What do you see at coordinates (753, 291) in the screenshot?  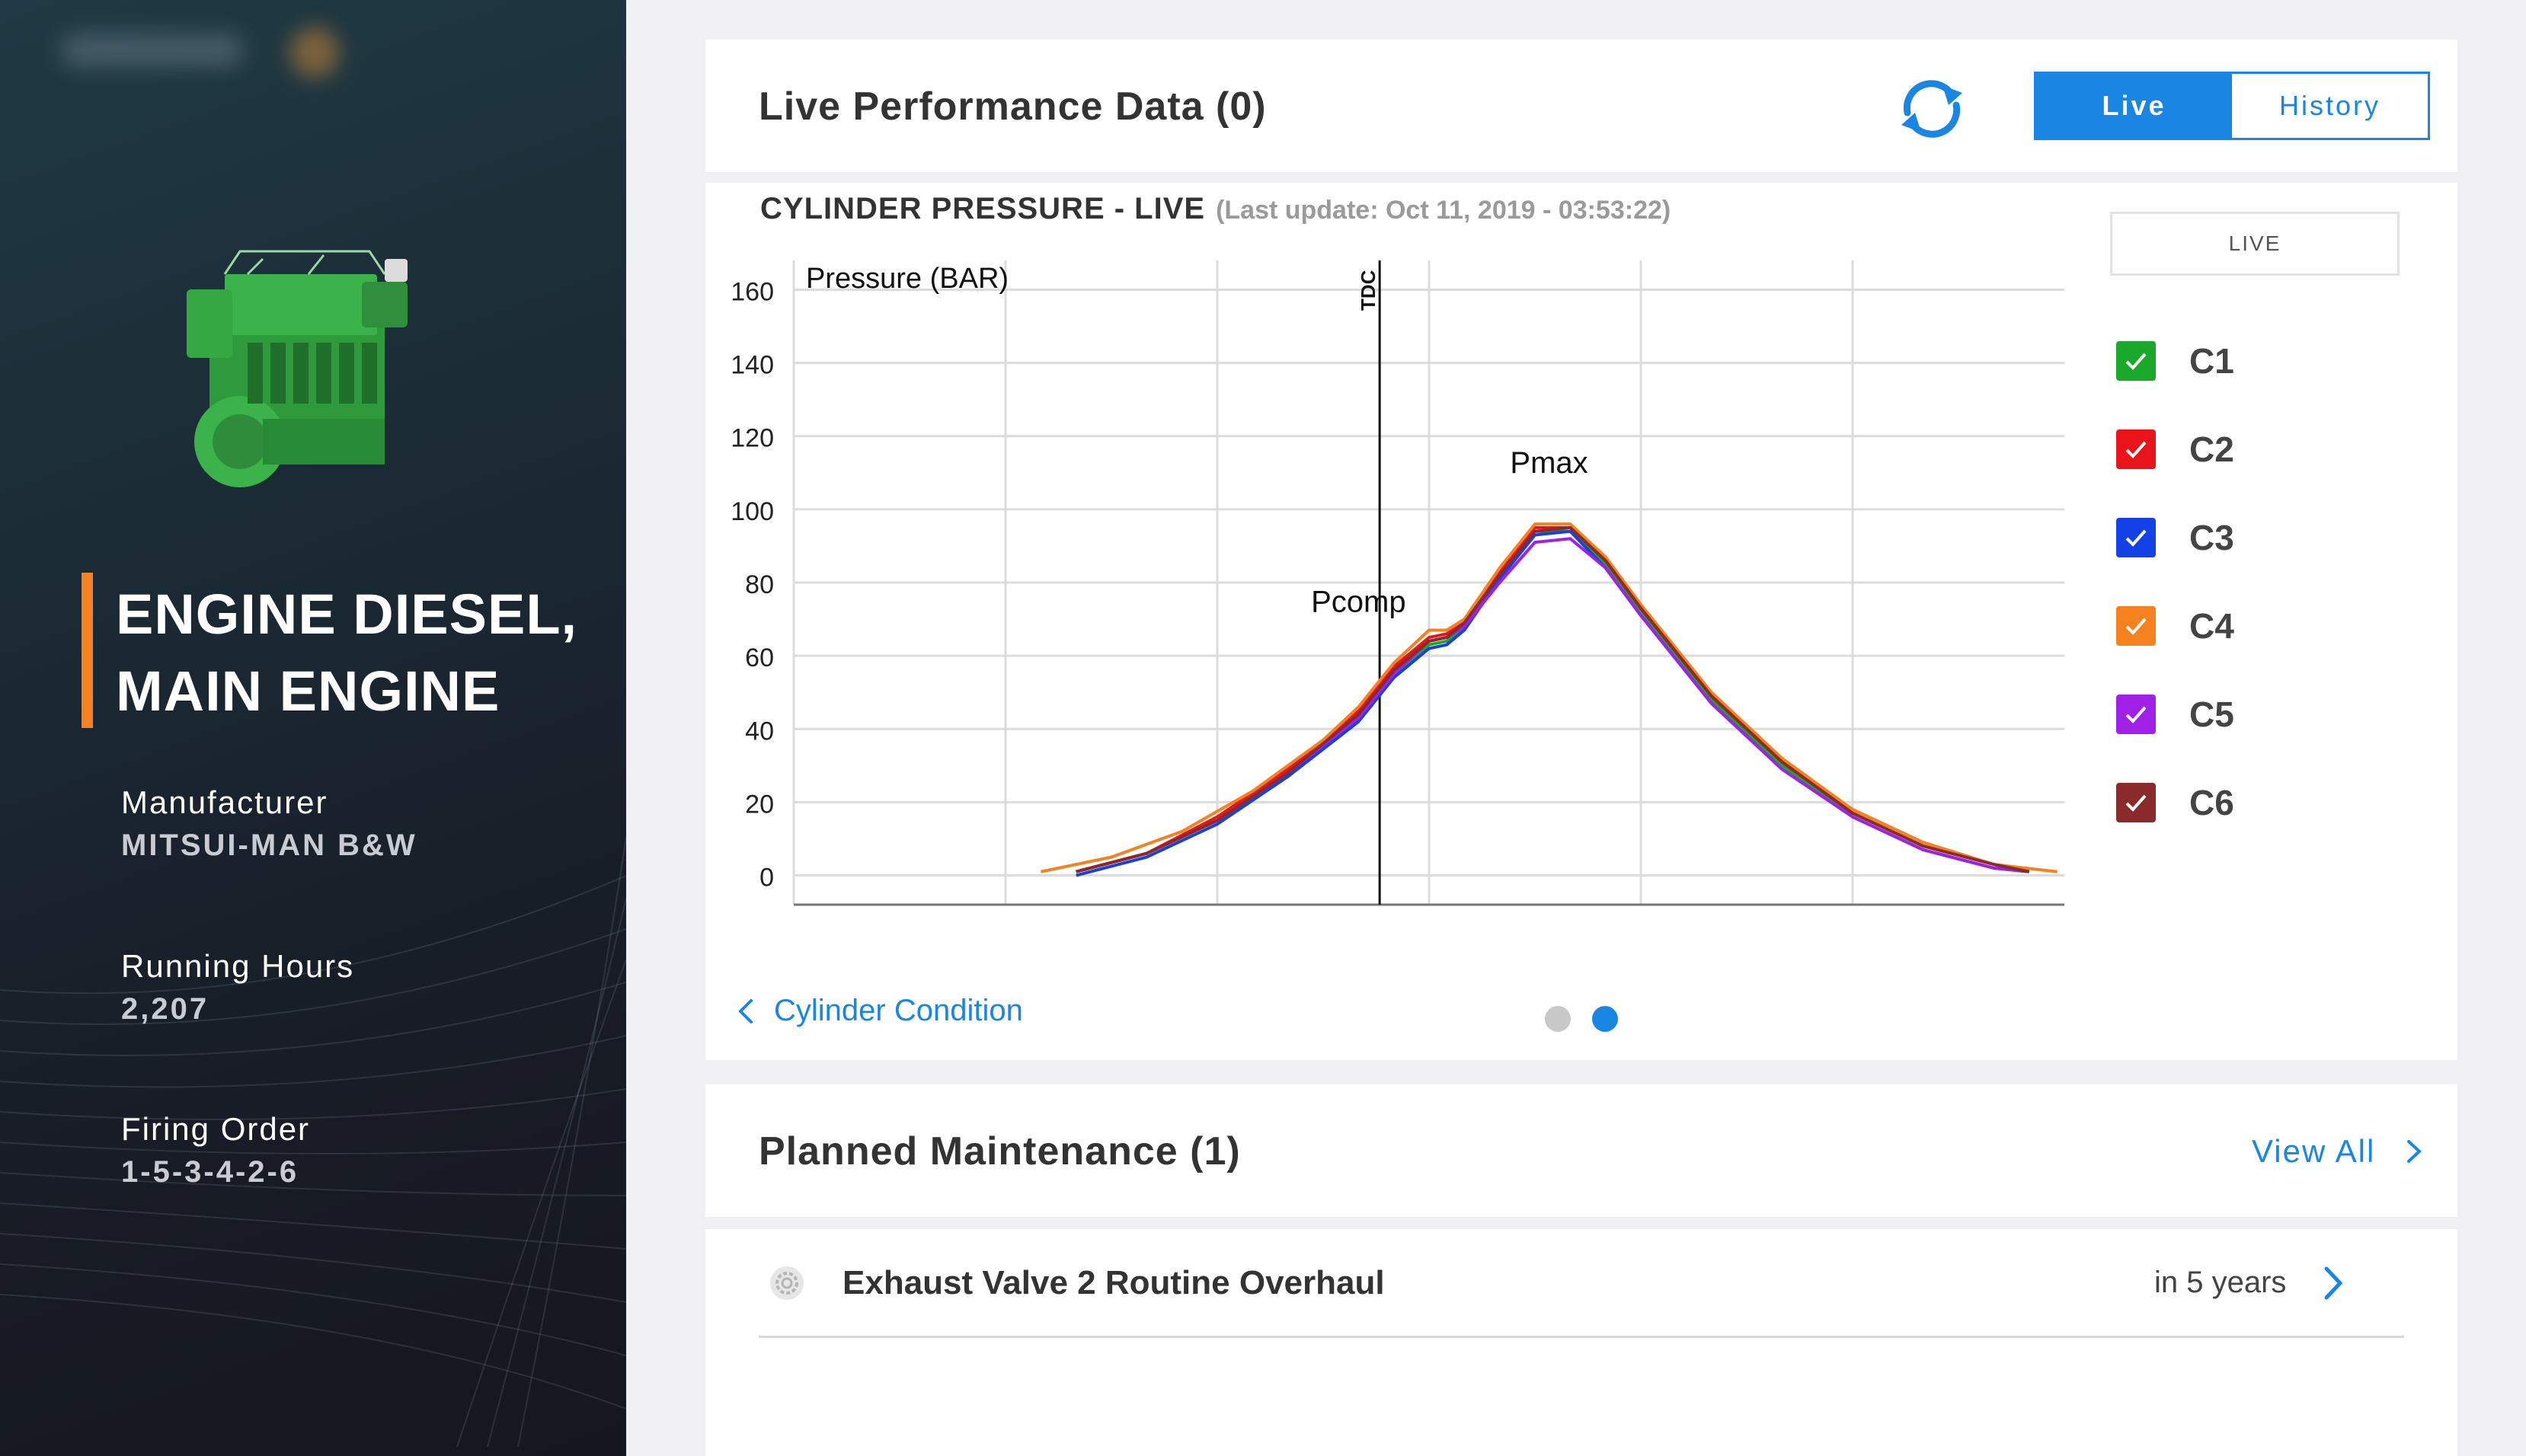 I see `y-tick-label: 160` at bounding box center [753, 291].